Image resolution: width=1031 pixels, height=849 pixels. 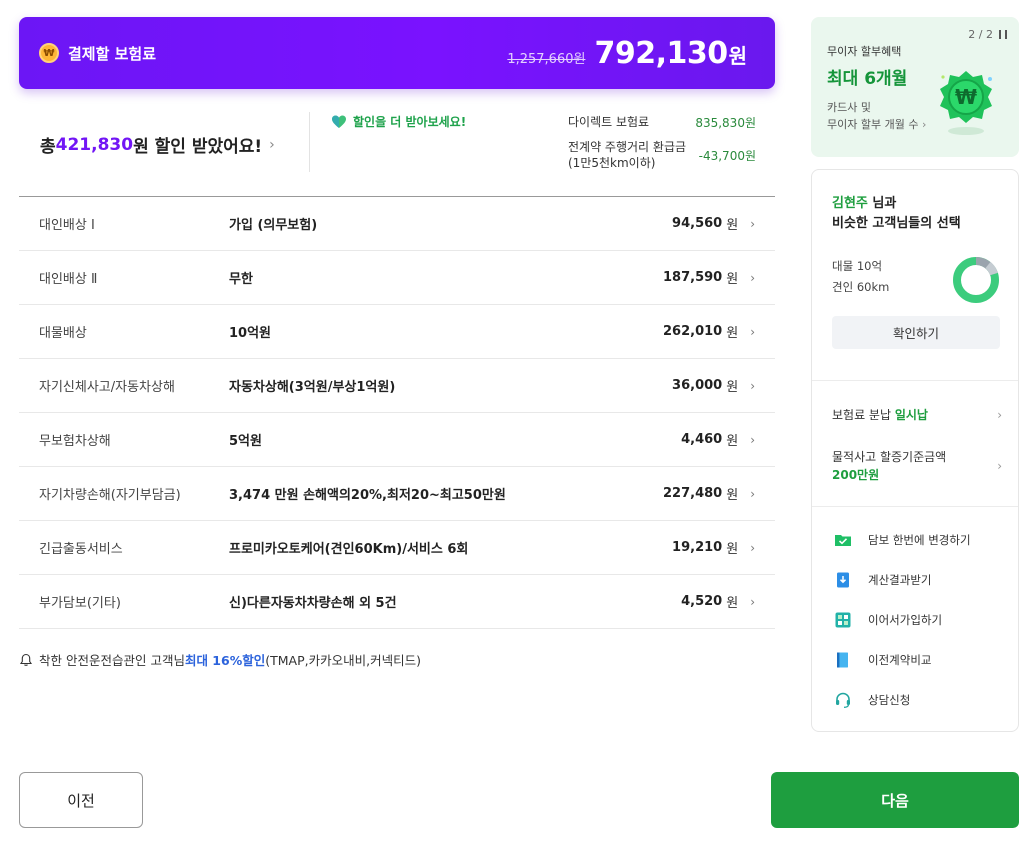 I want to click on prev-button: 이전, so click(x=81, y=800).